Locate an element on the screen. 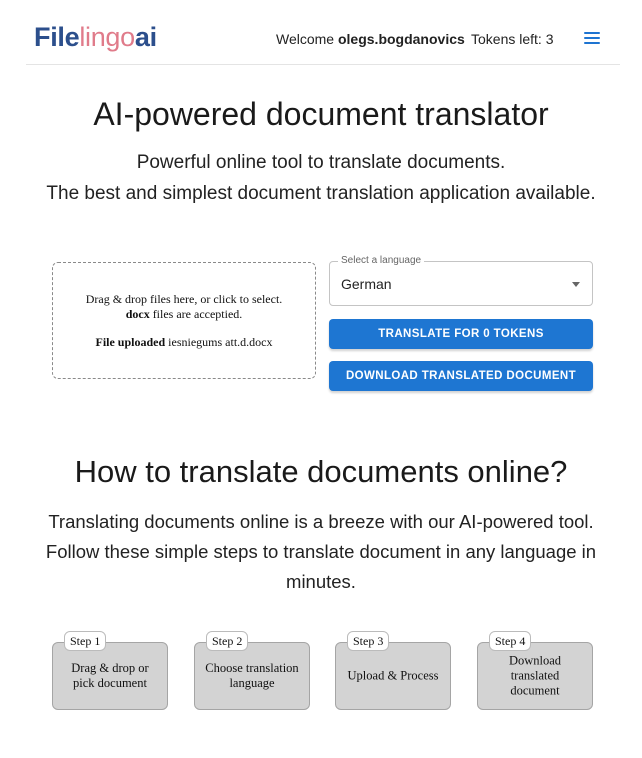  step-text: Download translated document is located at coordinates (535, 675).